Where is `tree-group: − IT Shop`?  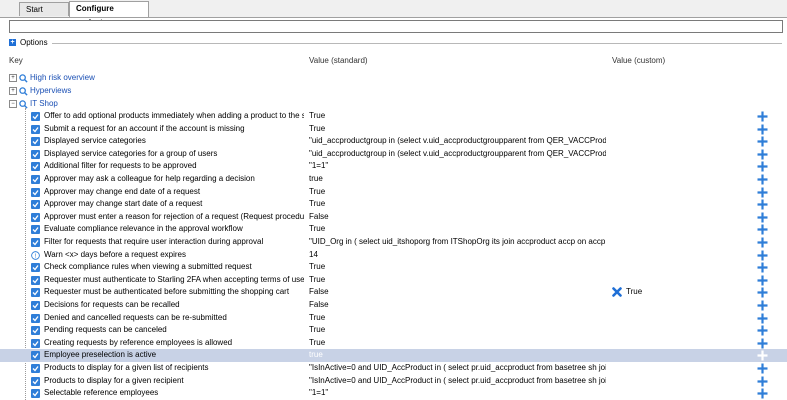 tree-group: − IT Shop is located at coordinates (33, 104).